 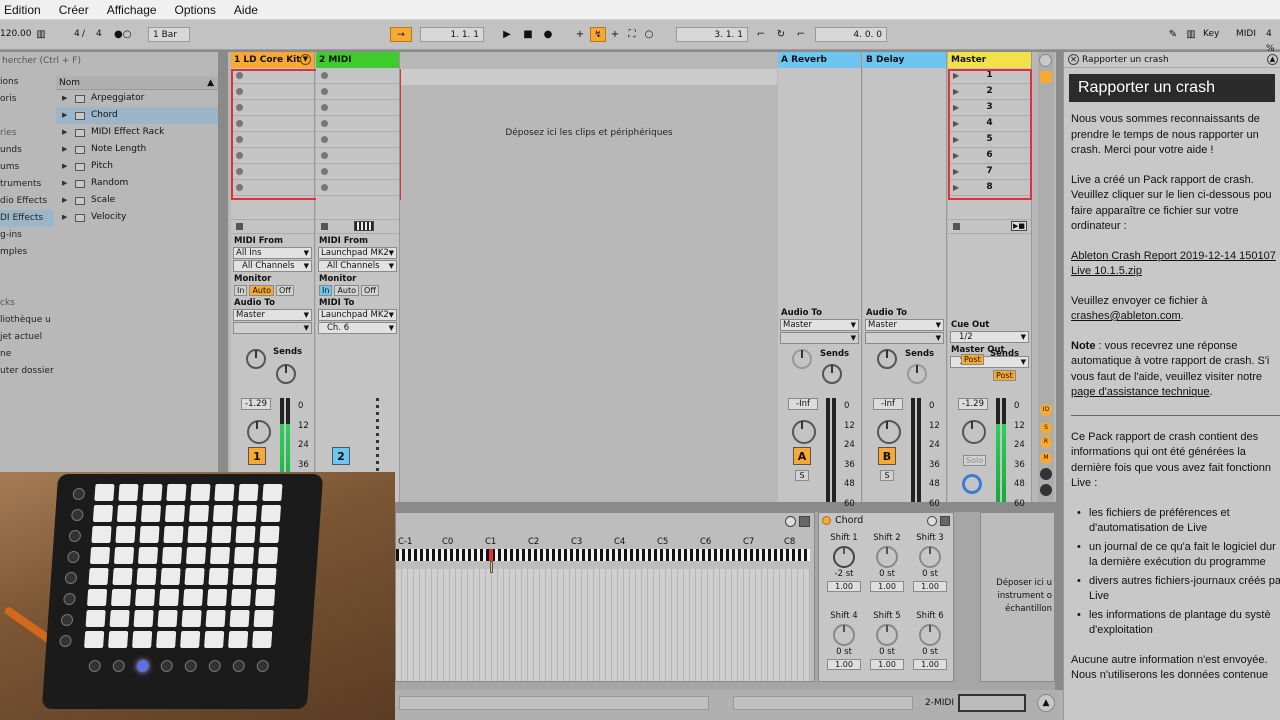 I want to click on tempo-field: 120.00, so click(x=16, y=34).